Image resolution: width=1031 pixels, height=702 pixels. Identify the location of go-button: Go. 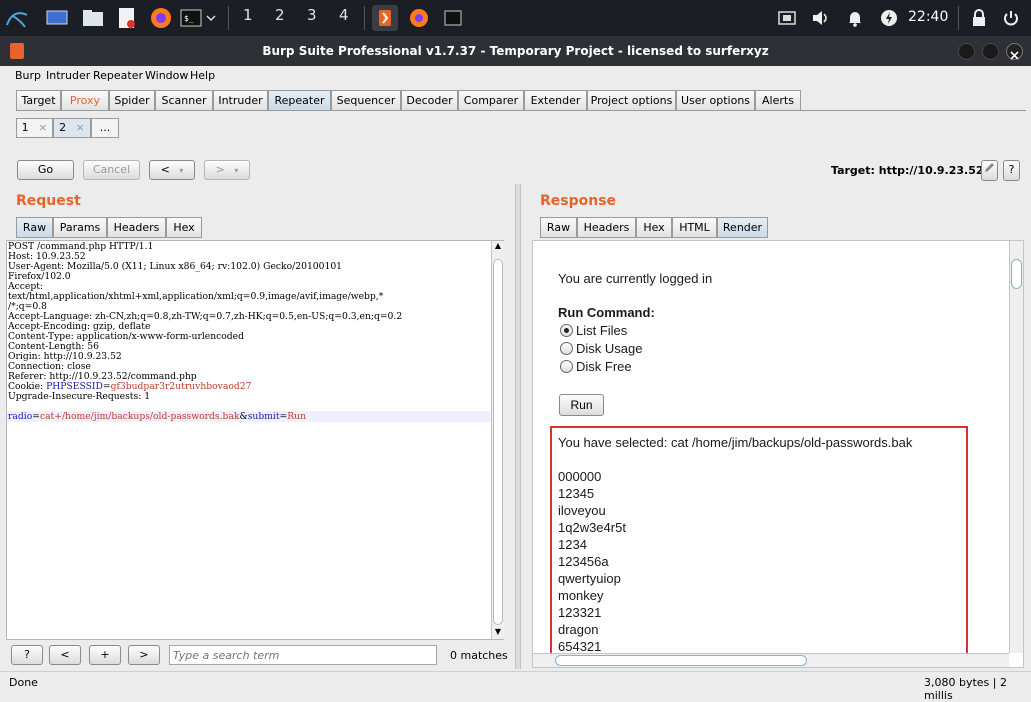
(45, 170).